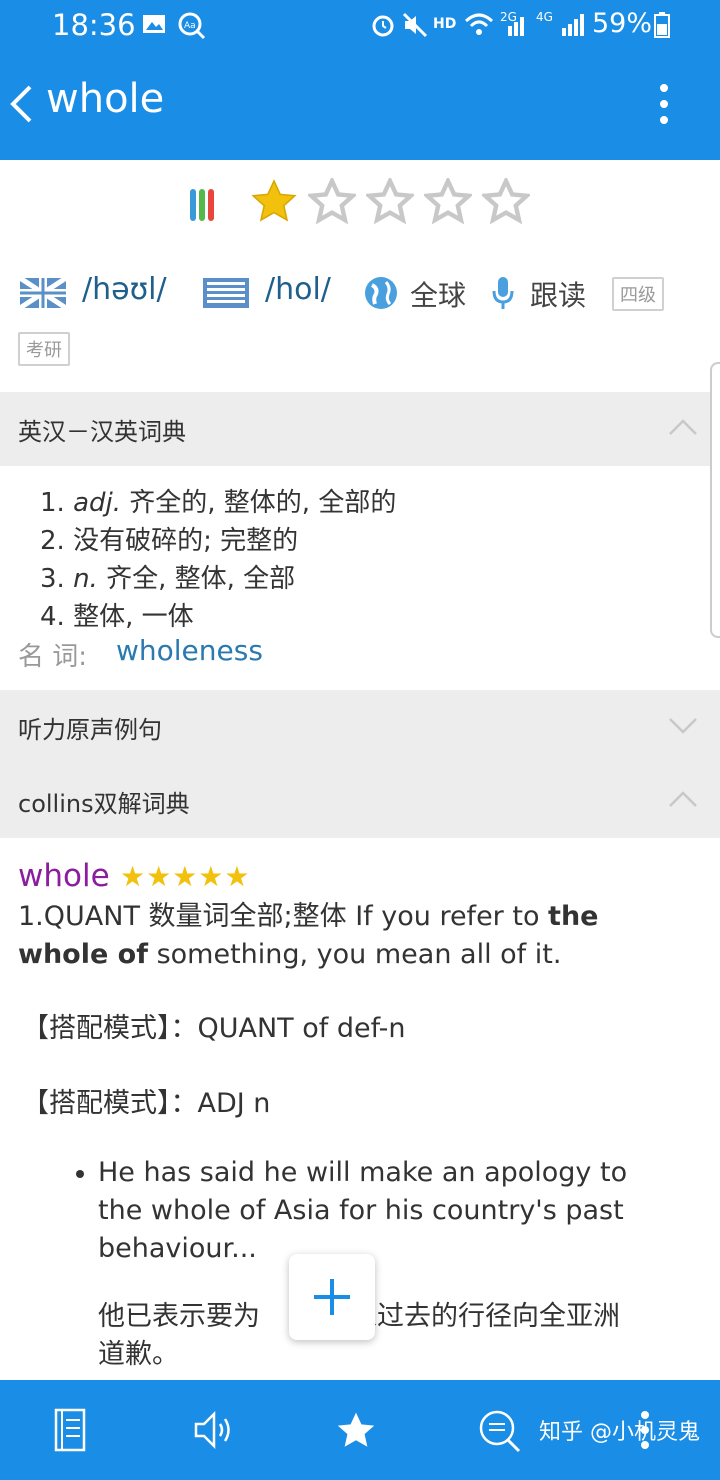 This screenshot has width=720, height=1480. Describe the element at coordinates (21, 104) in the screenshot. I see `chevron-left-icon` at that location.